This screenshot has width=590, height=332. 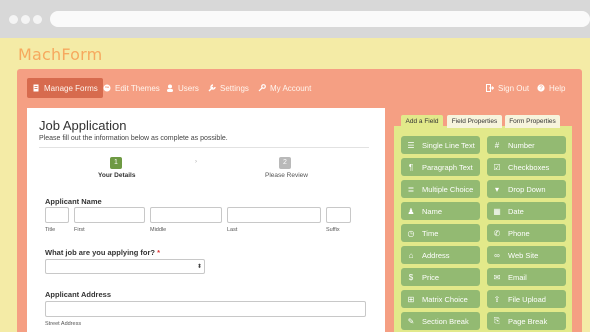 I want to click on nav-sign-out: Sign Out, so click(x=507, y=88).